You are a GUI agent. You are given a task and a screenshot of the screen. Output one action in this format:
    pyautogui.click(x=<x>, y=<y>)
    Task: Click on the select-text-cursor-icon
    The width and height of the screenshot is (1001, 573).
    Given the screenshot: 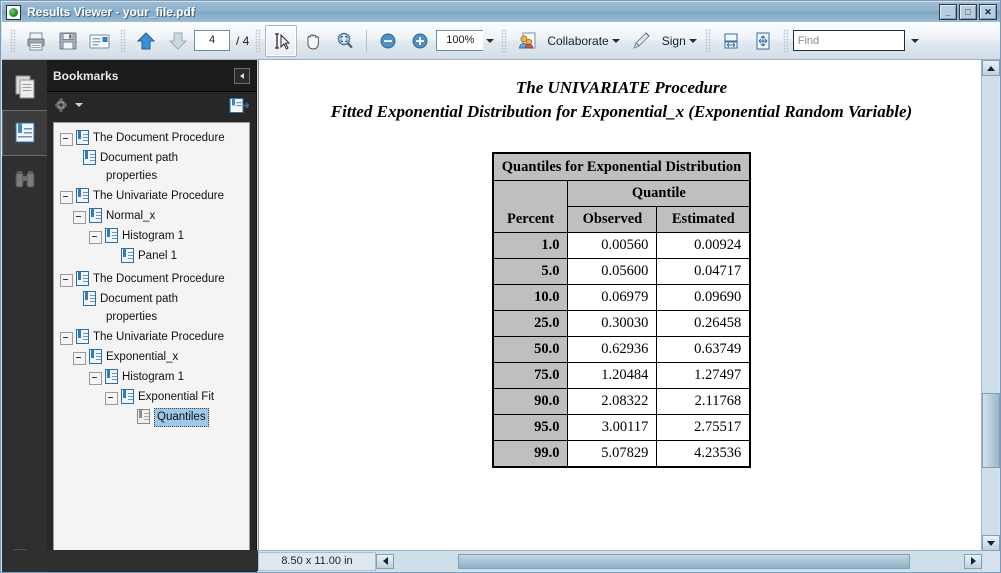 What is the action you would take?
    pyautogui.click(x=283, y=41)
    